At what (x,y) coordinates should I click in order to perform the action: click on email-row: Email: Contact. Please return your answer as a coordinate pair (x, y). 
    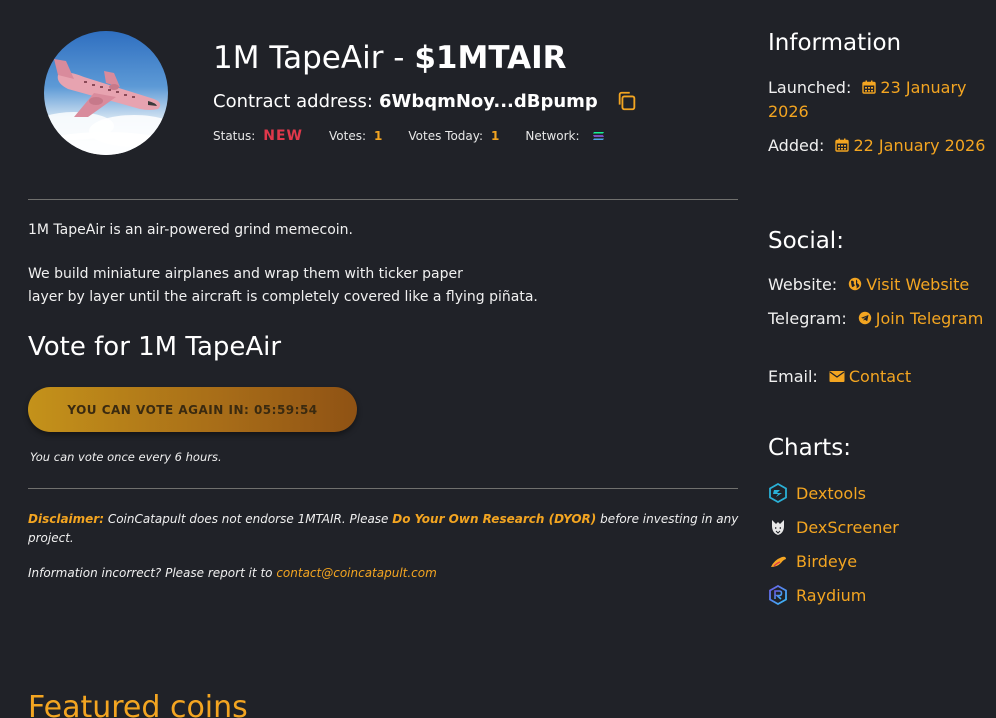
    Looking at the image, I should click on (880, 377).